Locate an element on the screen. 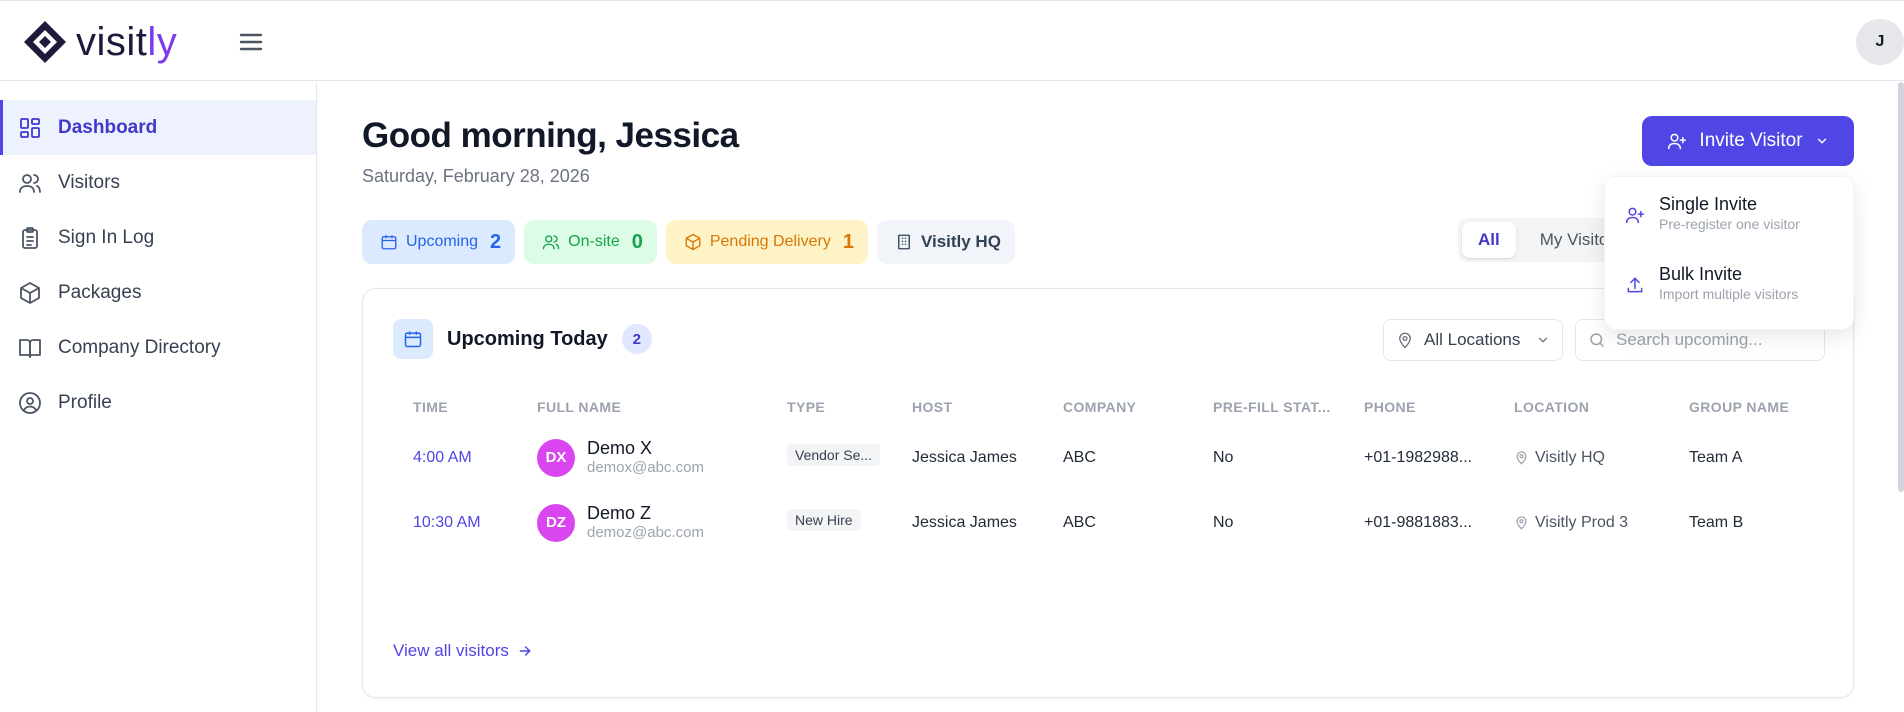  sidebar-item-label: Packages is located at coordinates (100, 292).